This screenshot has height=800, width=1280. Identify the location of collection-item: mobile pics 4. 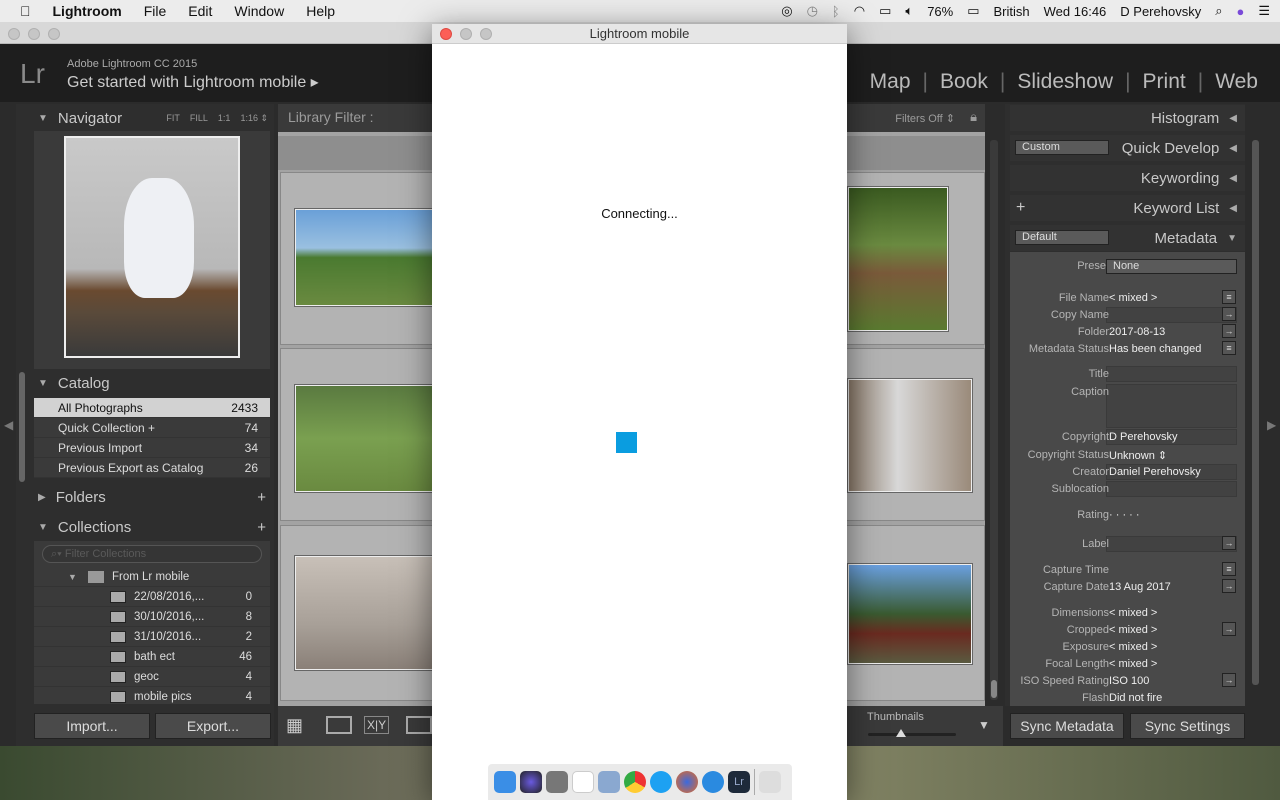
(152, 695).